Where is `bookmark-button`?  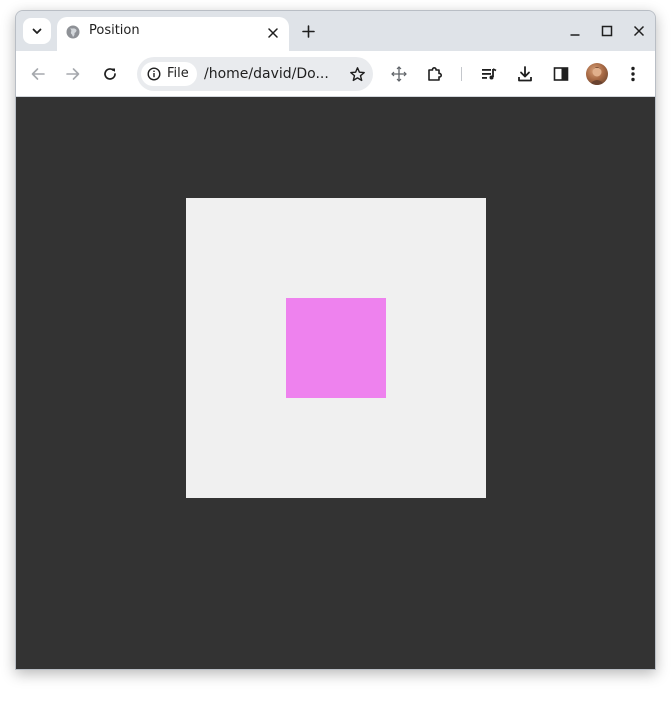
bookmark-button is located at coordinates (357, 74).